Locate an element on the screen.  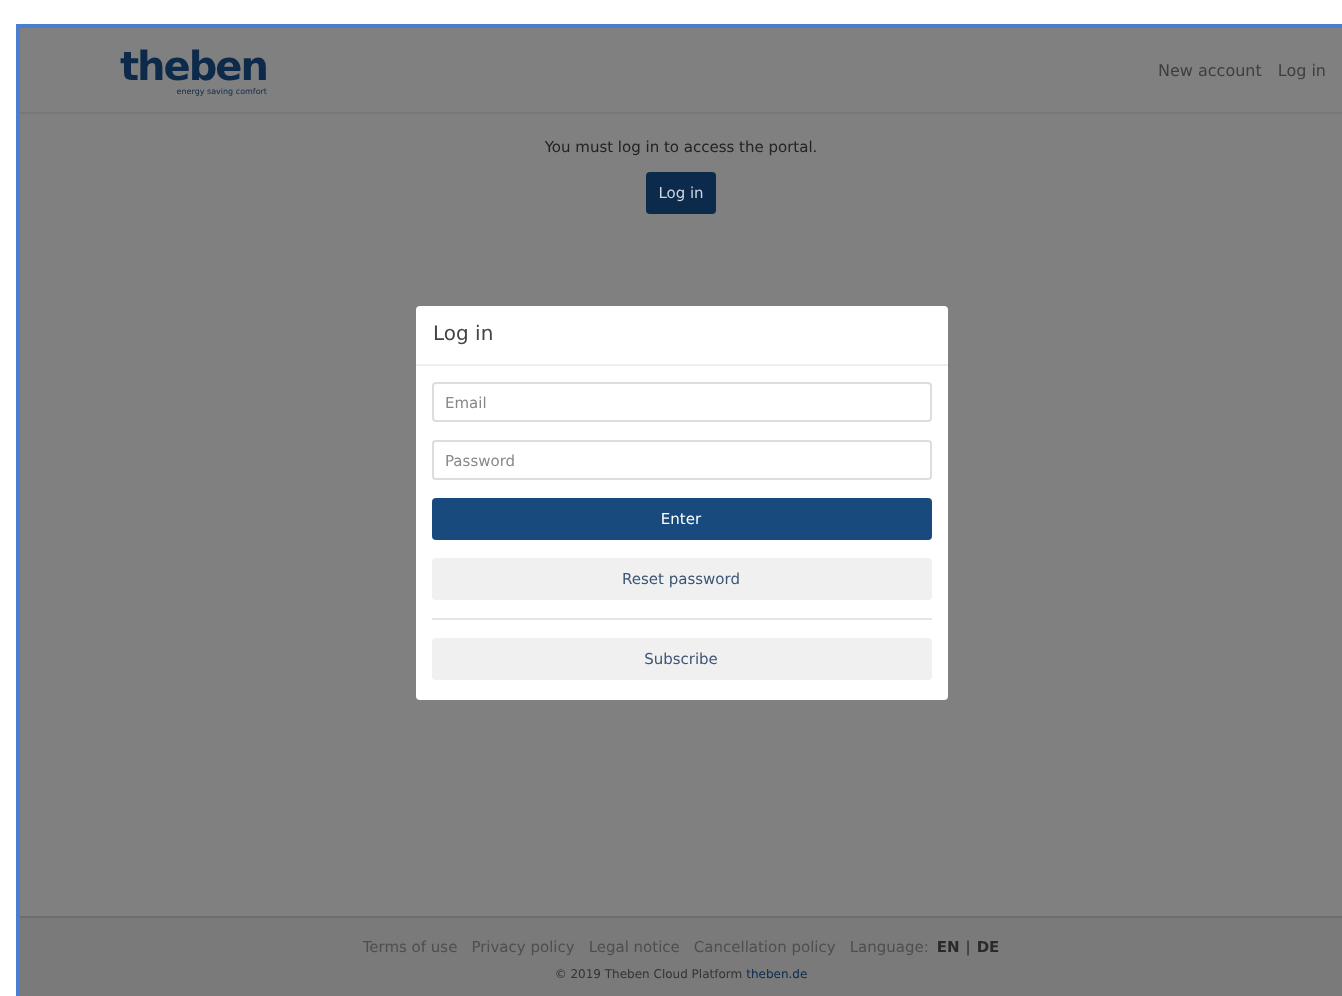
nav-link: Log in is located at coordinates (1301, 70).